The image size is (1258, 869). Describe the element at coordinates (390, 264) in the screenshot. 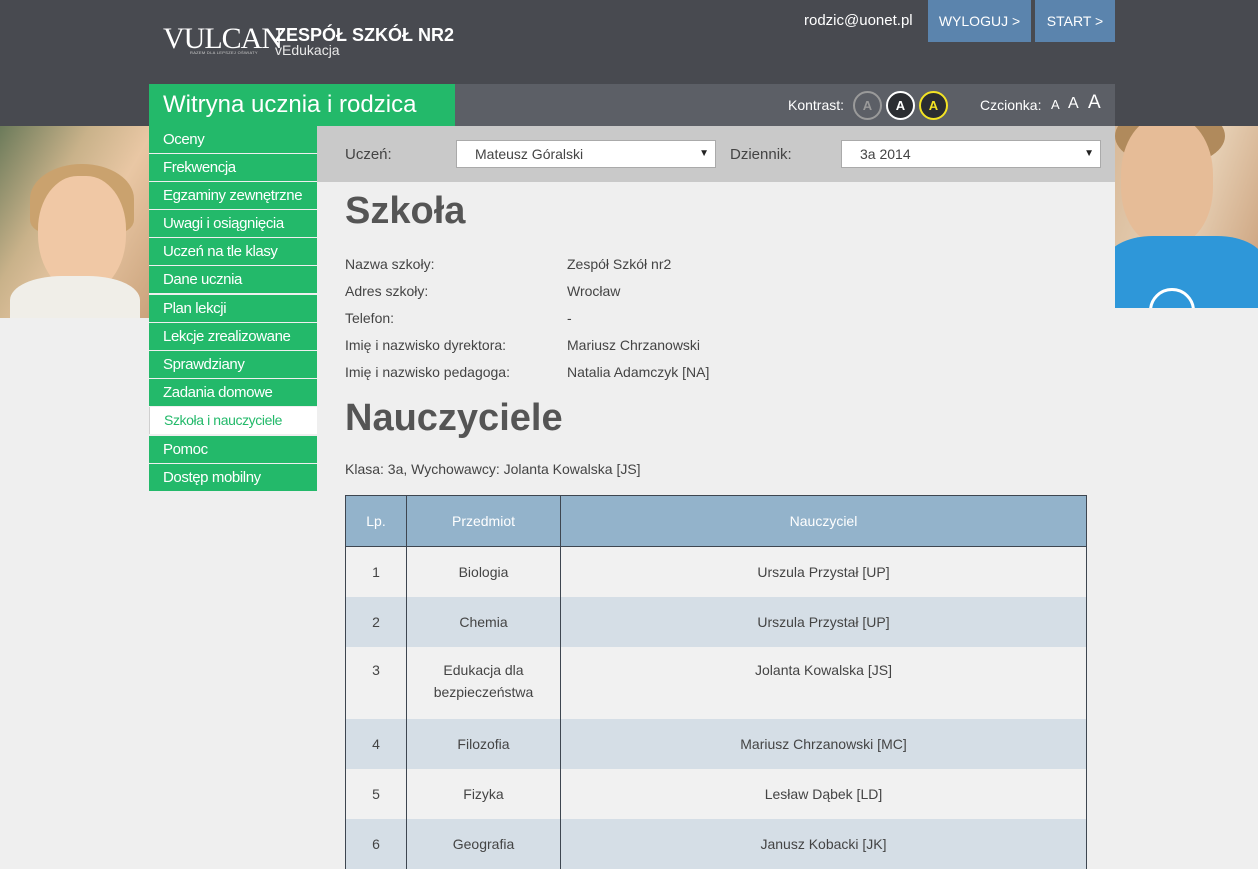

I see `school-name-label: Nazwa szkoły:` at that location.